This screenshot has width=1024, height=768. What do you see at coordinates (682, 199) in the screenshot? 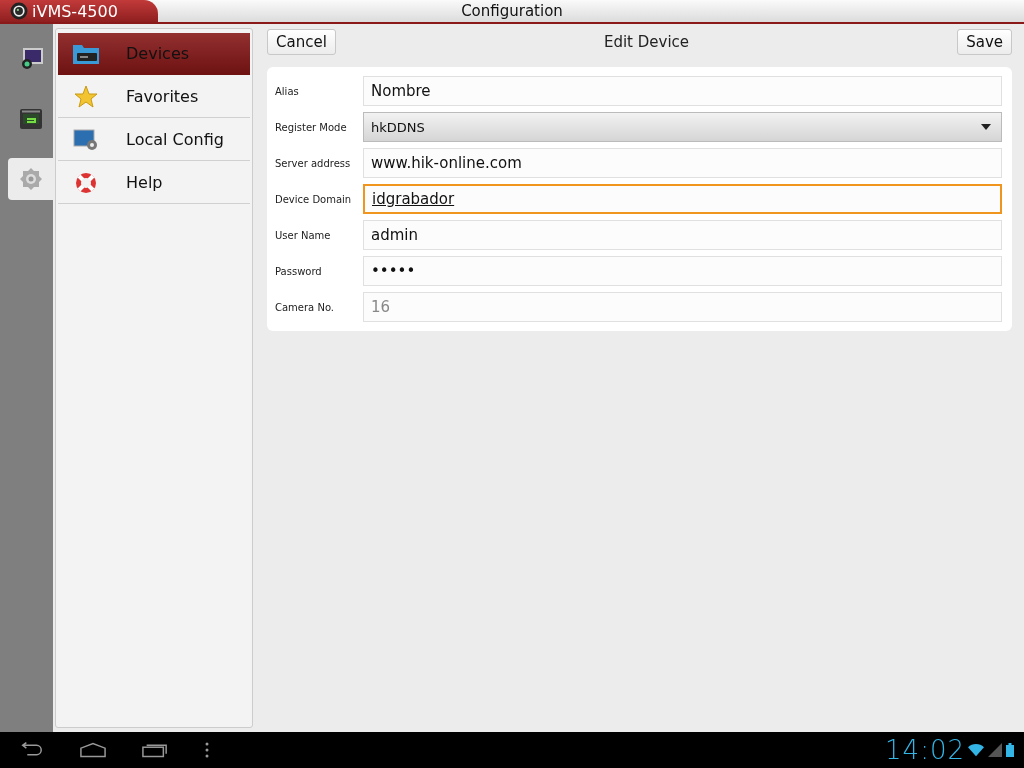
I see `input-field: idgrabador` at bounding box center [682, 199].